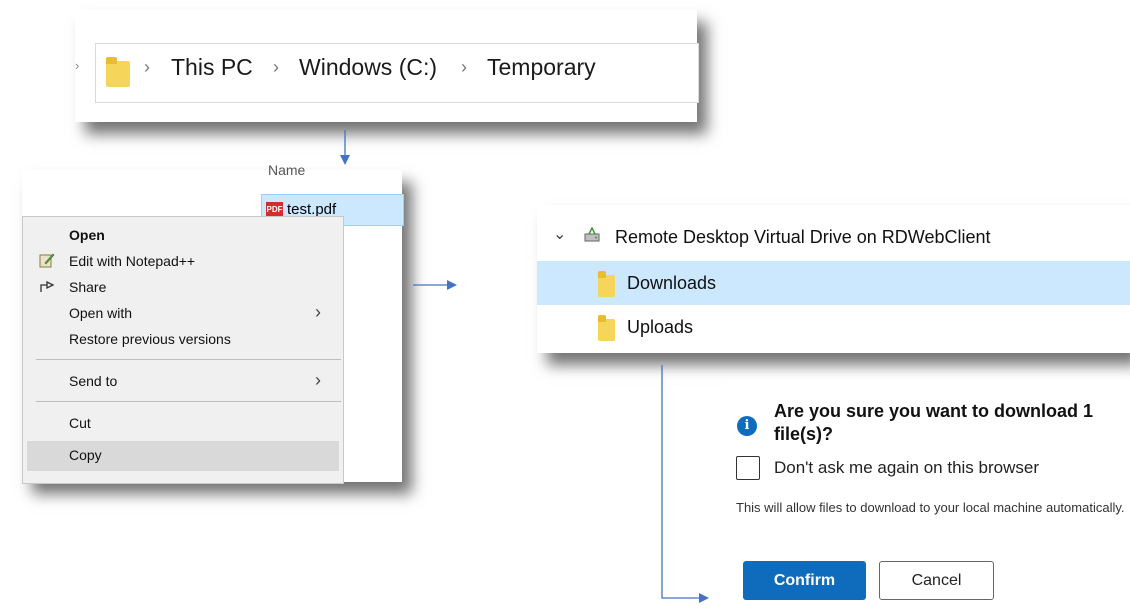 This screenshot has height=613, width=1130. Describe the element at coordinates (183, 314) in the screenshot. I see `menu-item-open-with: Open with ›` at that location.